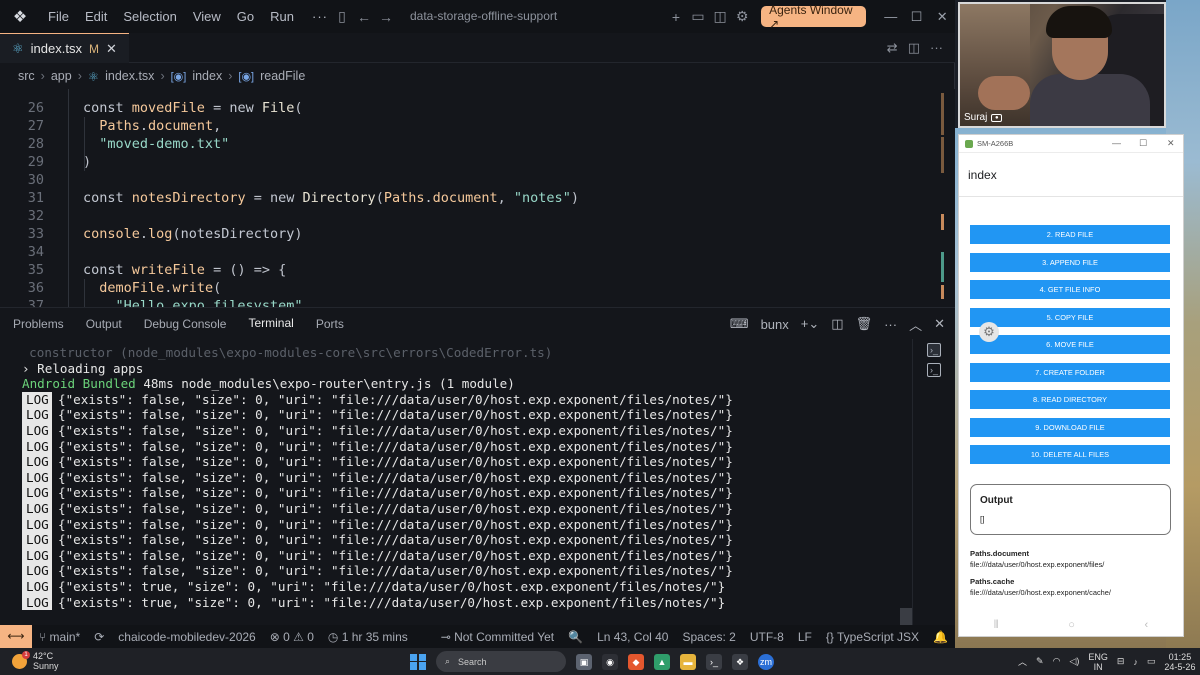 Image resolution: width=1200 pixels, height=675 pixels. What do you see at coordinates (497, 637) in the screenshot?
I see `git-blame: ⊸ Not Committed Yet` at bounding box center [497, 637].